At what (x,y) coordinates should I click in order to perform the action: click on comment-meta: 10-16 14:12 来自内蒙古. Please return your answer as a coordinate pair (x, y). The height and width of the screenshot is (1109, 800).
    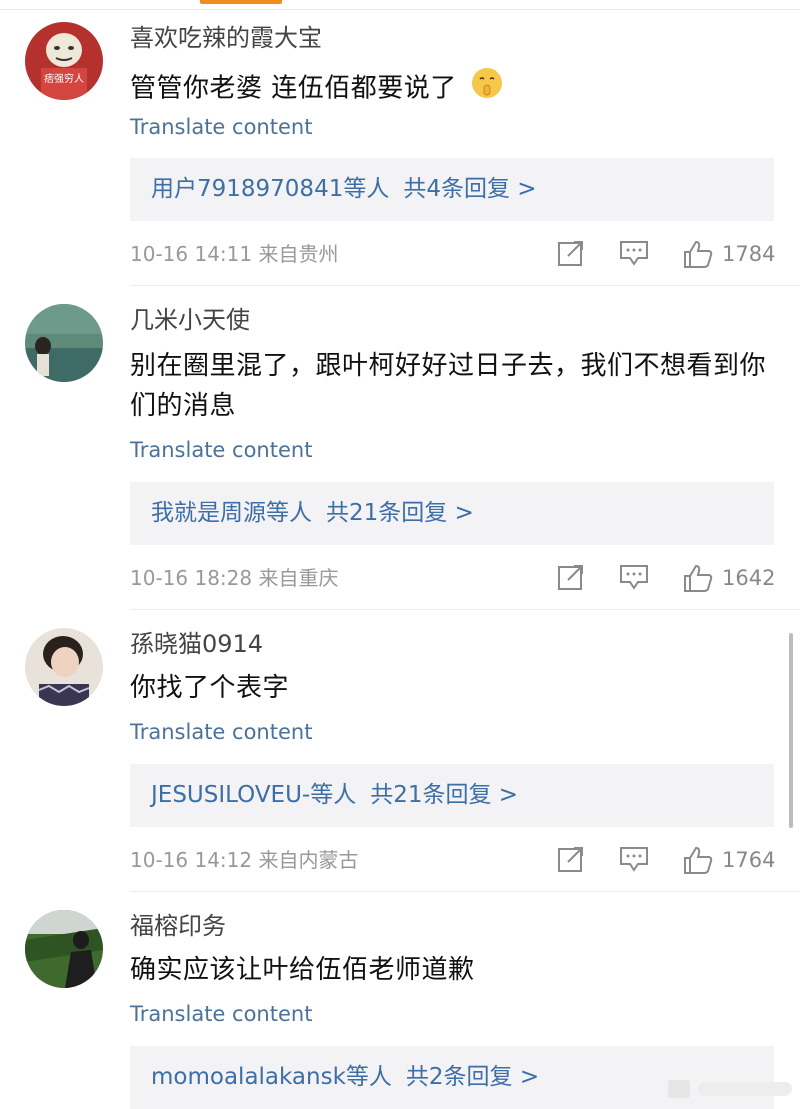
    Looking at the image, I should click on (244, 860).